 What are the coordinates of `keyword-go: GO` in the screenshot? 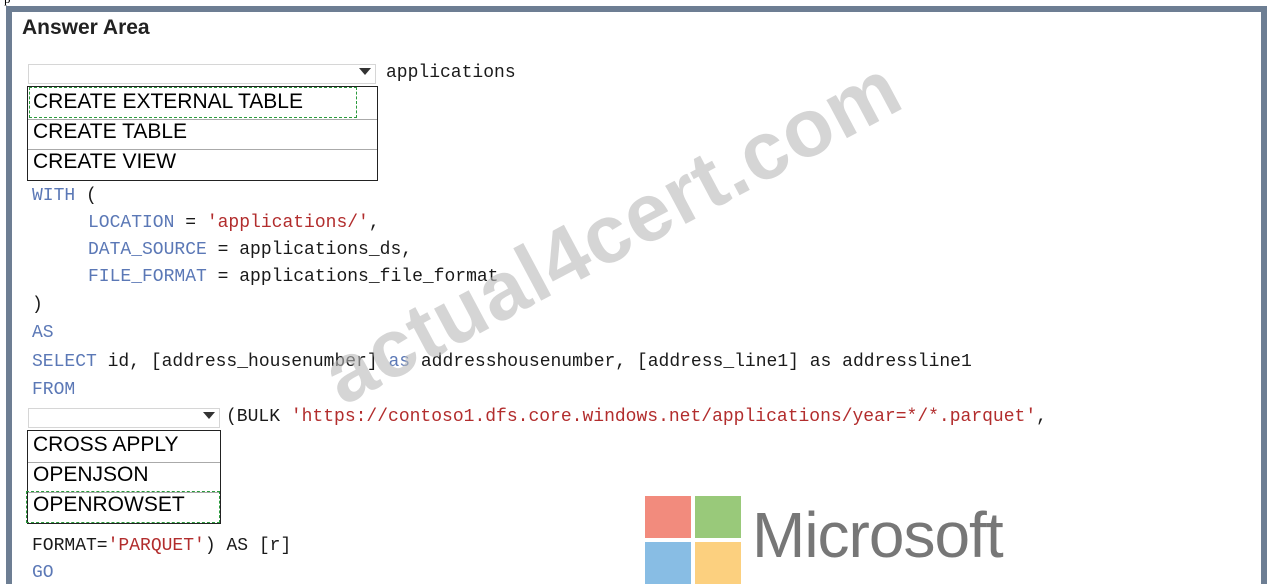 It's located at (43, 573).